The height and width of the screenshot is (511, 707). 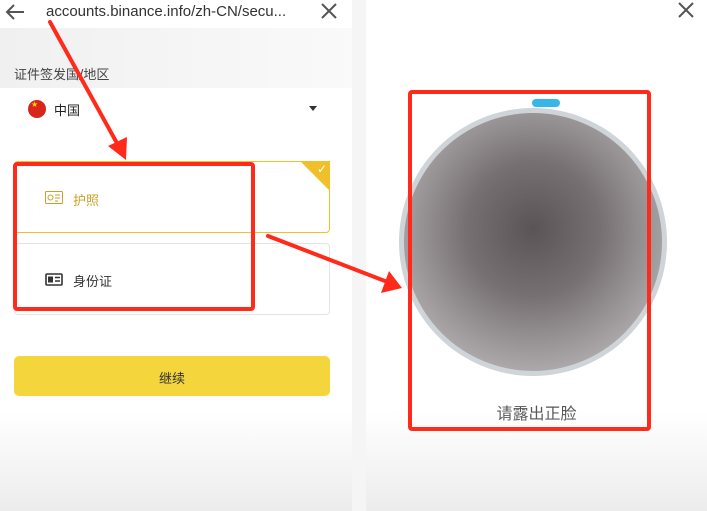 I want to click on passport-icon, so click(x=54, y=197).